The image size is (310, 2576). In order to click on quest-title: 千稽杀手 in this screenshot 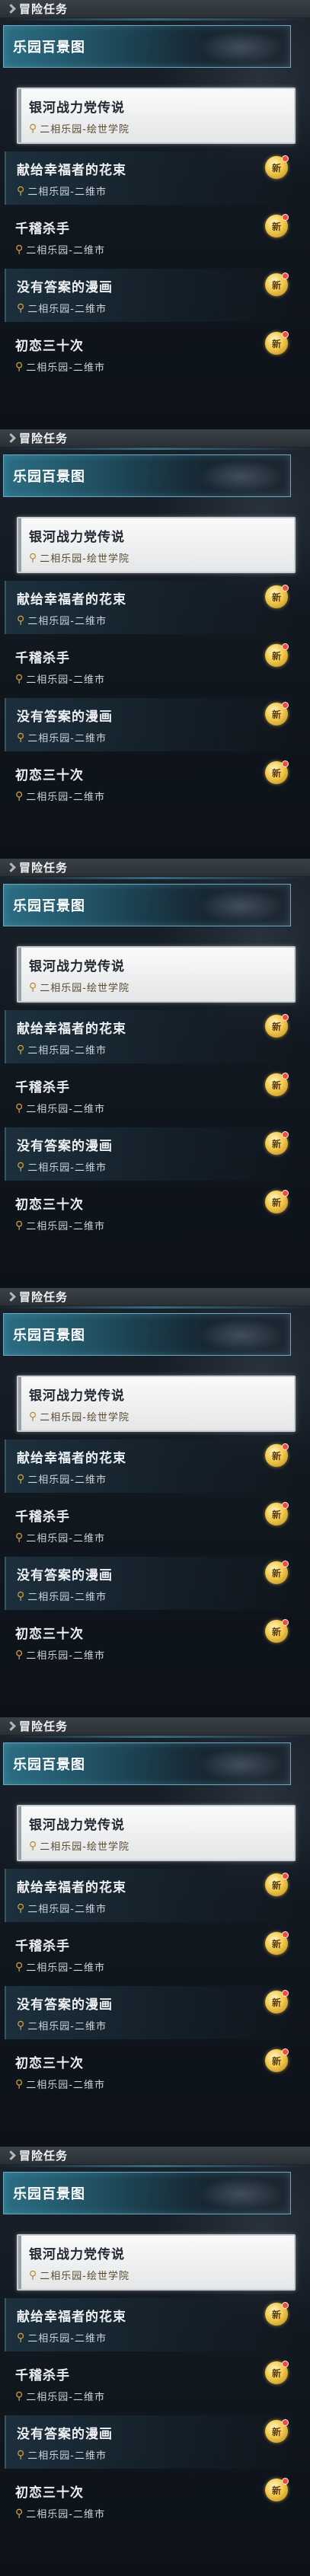, I will do `click(42, 1517)`.